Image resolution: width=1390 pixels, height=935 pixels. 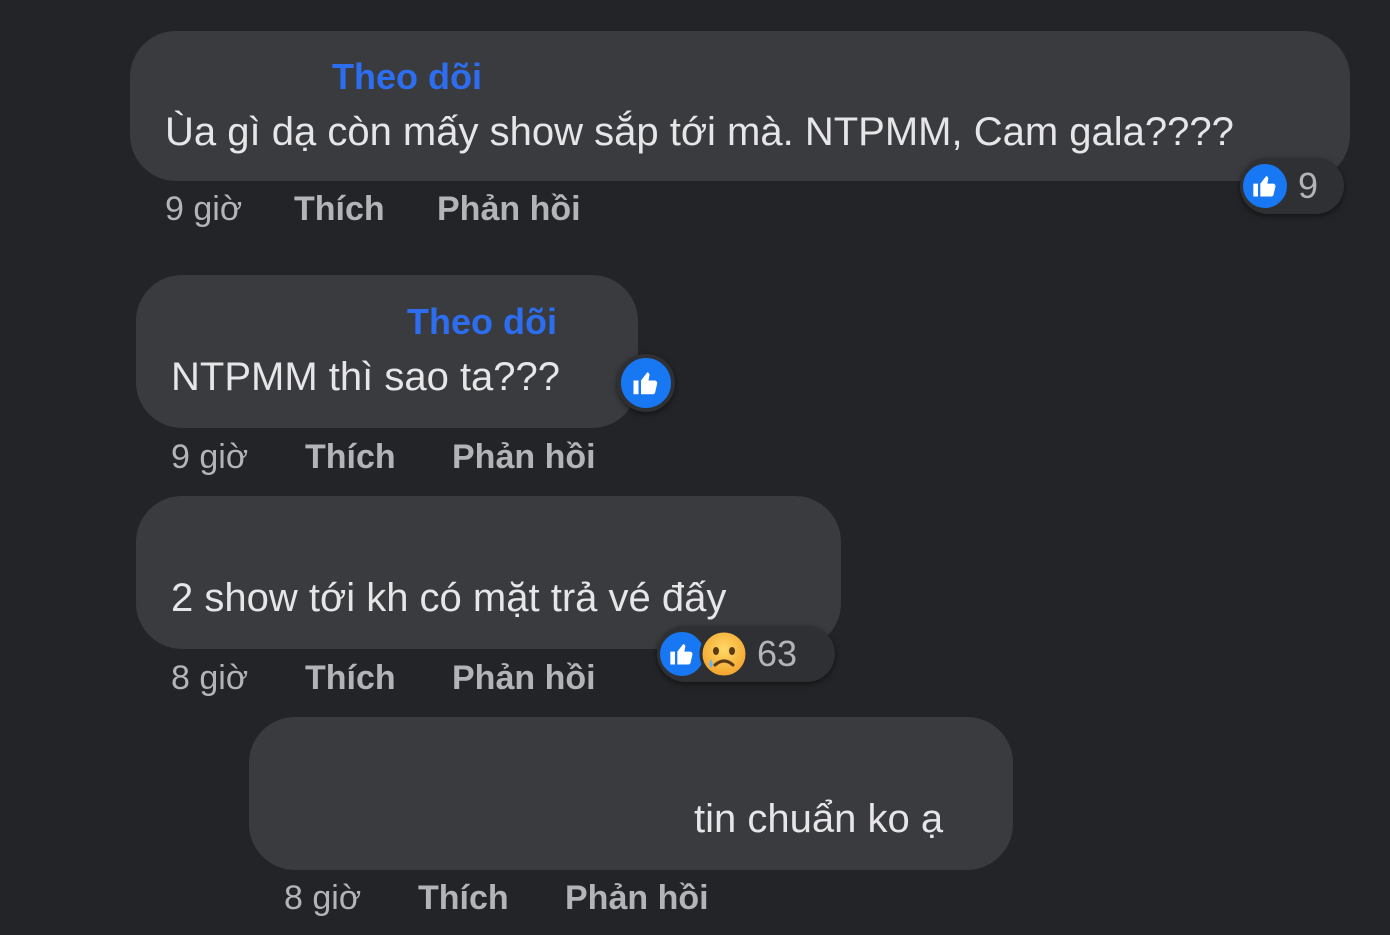 I want to click on reaction-summary-1: 9, so click(x=1292, y=186).